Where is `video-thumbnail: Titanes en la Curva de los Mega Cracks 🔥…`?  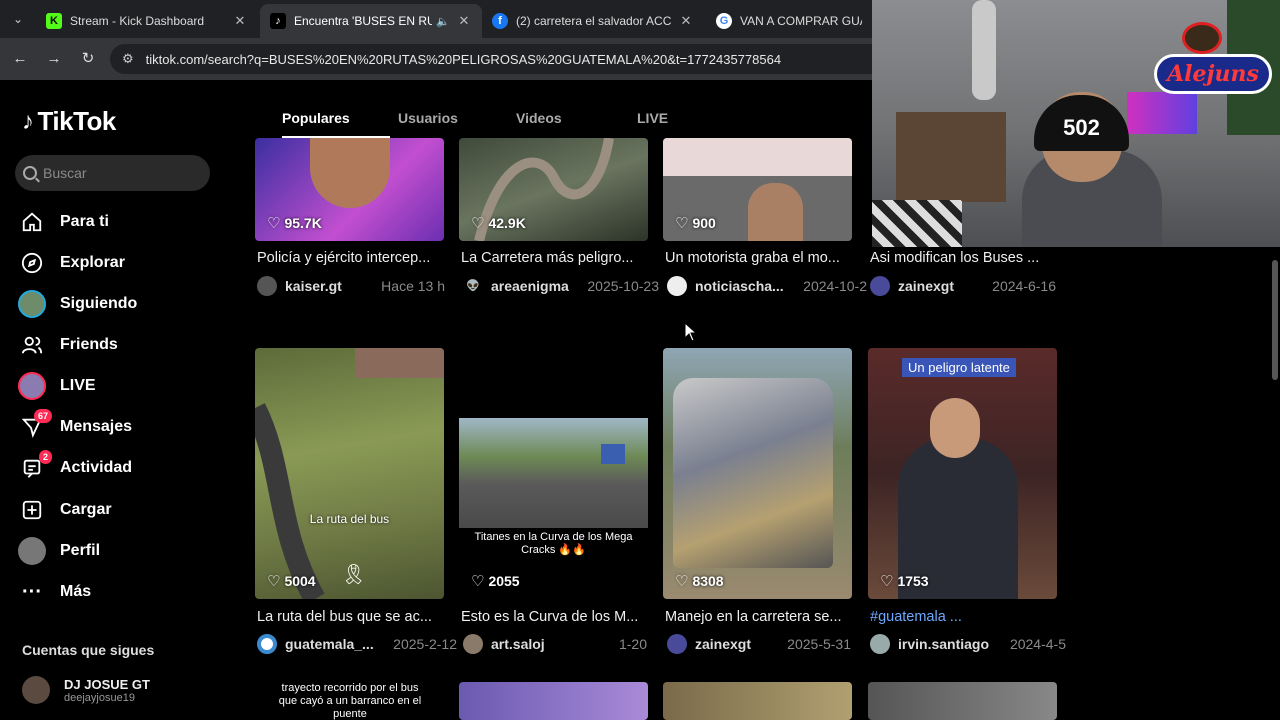
video-thumbnail: Titanes en la Curva de los Mega Cracks 🔥… is located at coordinates (553, 473).